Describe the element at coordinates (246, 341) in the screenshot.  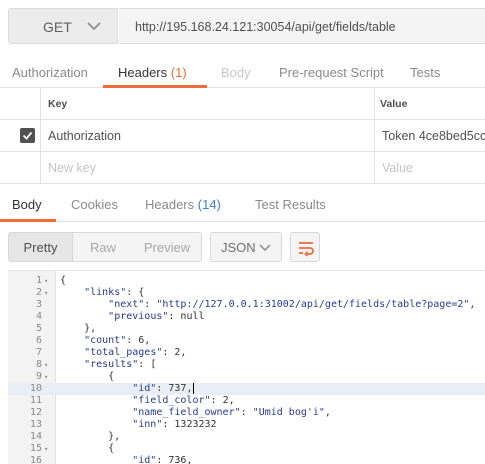
I see `code-line: 6 "count": 6,` at that location.